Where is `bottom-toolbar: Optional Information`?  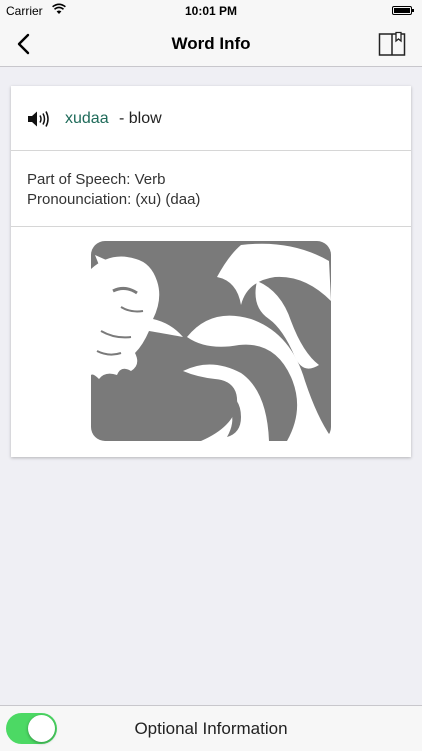 bottom-toolbar: Optional Information is located at coordinates (211, 728).